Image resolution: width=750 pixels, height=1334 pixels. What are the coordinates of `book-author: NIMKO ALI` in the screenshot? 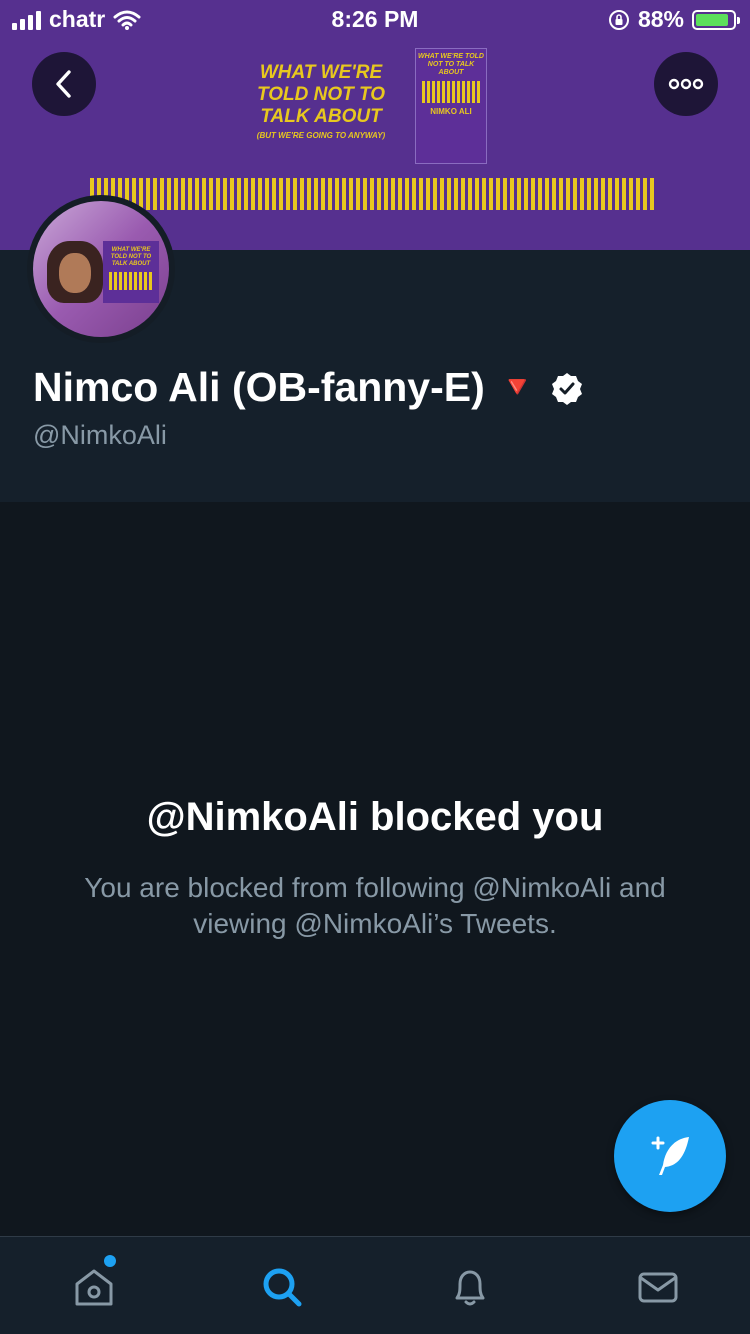 It's located at (451, 111).